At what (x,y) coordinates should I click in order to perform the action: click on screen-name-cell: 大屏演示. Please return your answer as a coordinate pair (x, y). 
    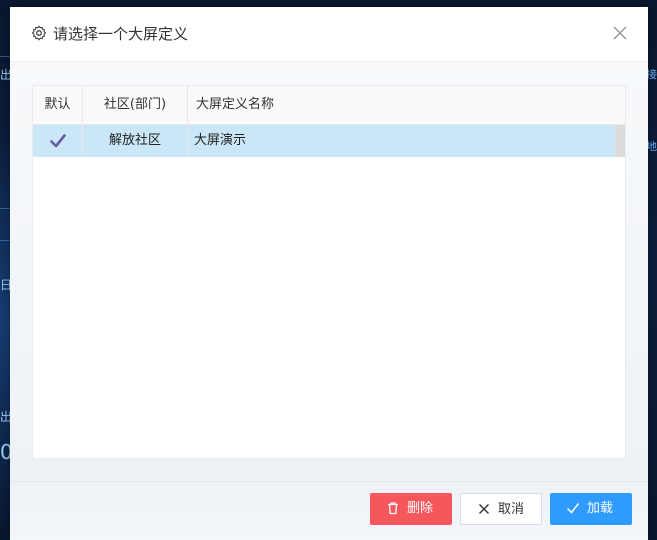
    Looking at the image, I should click on (220, 140).